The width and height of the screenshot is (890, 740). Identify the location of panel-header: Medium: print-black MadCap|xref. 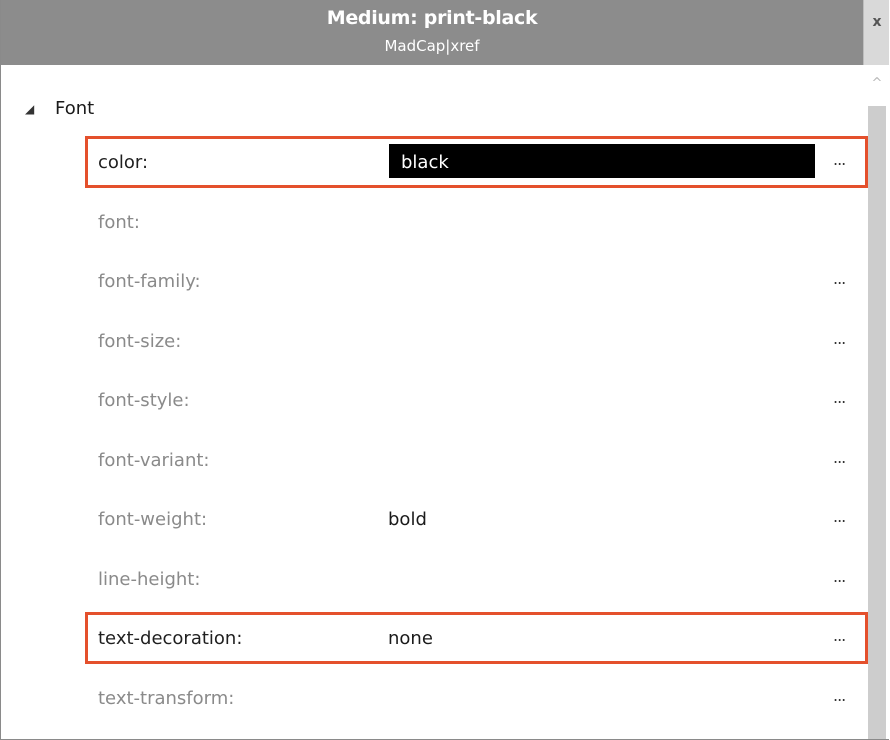
(432, 32).